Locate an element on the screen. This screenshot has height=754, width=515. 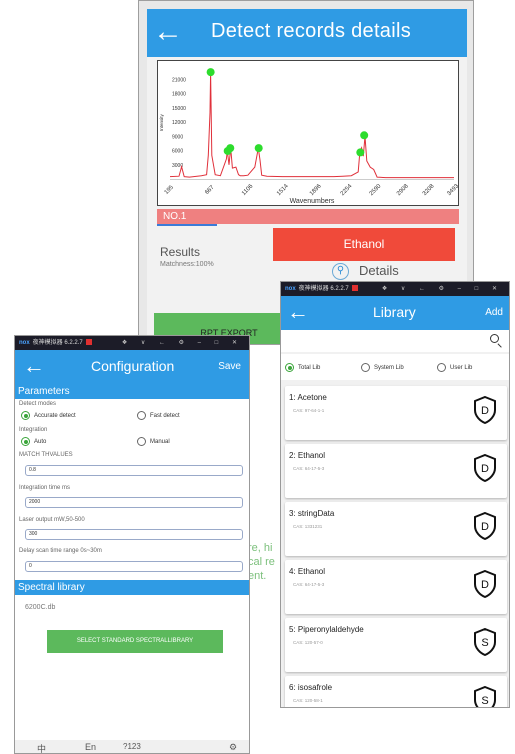
library-item-cas: CAS: 1331231 is located at coordinates (308, 526).